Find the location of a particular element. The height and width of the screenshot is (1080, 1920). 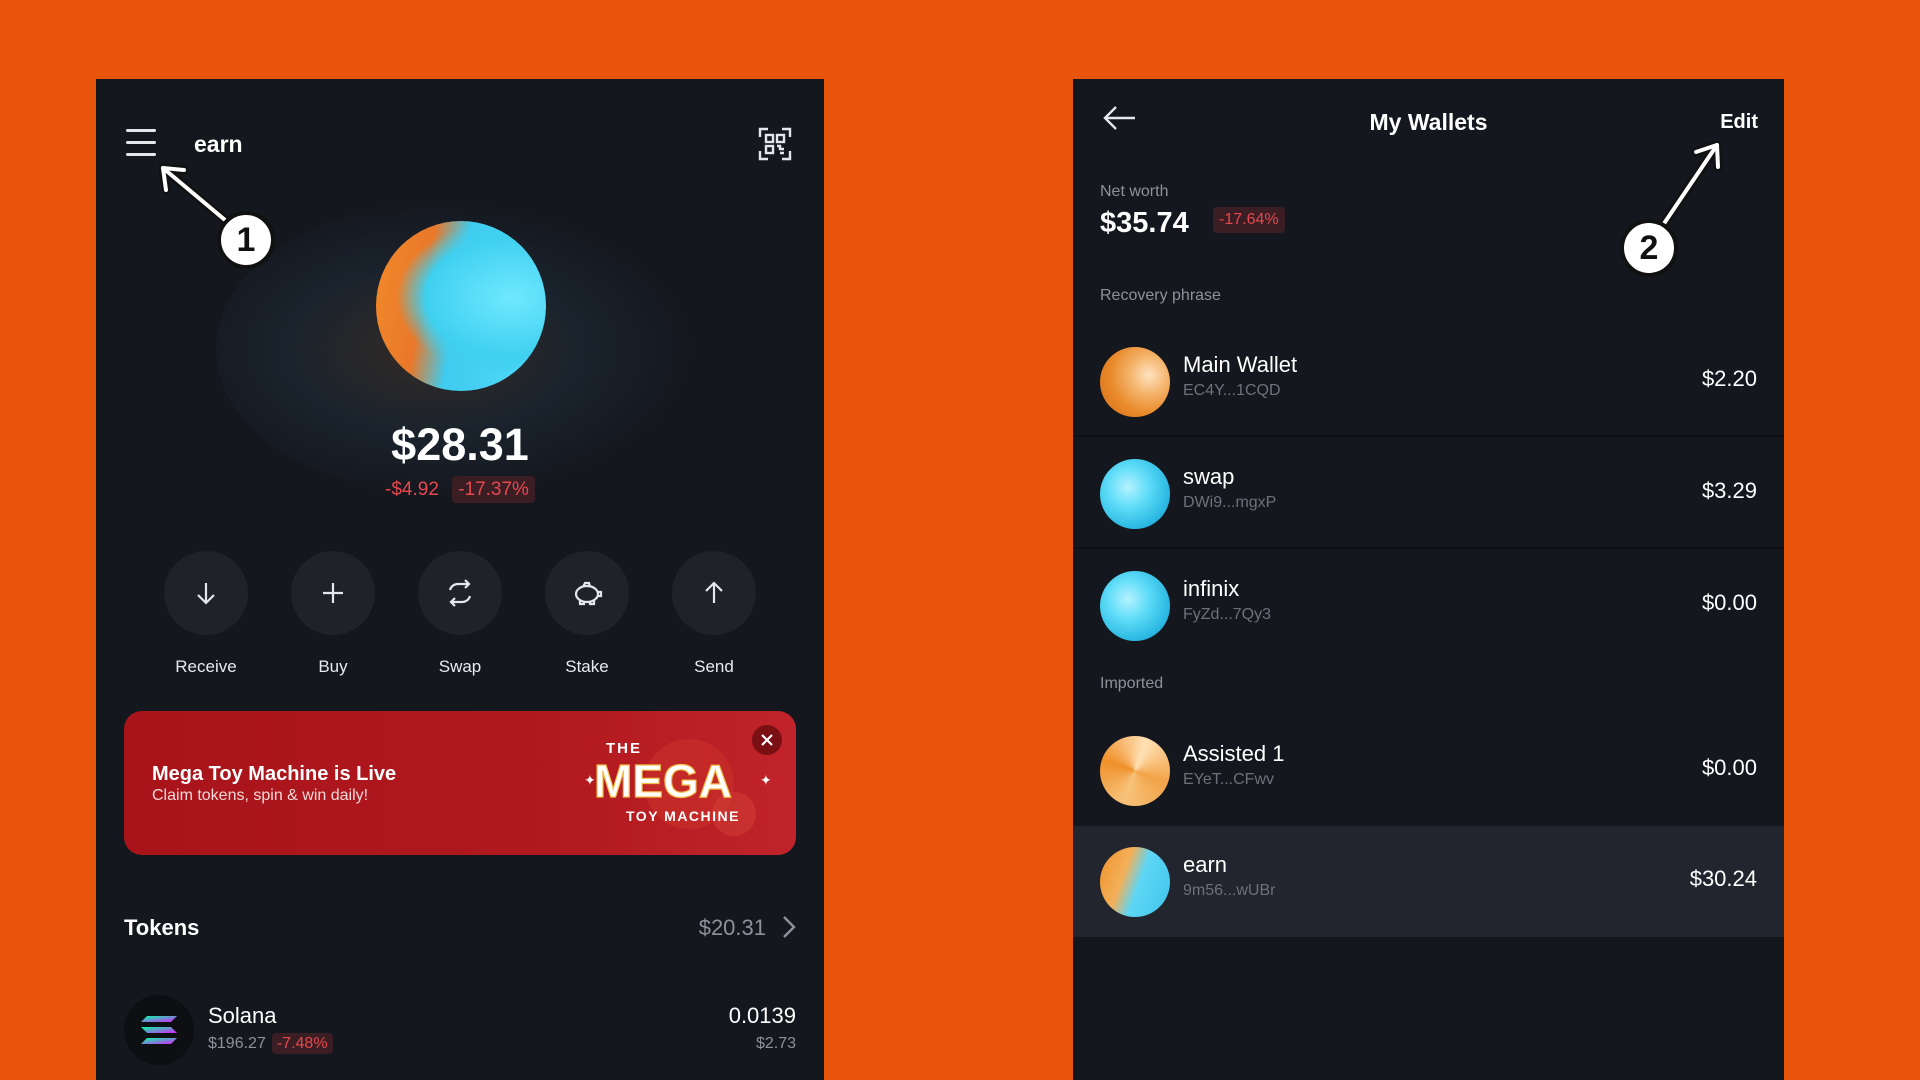

promo-title: Mega Toy Machine is Live is located at coordinates (274, 774).